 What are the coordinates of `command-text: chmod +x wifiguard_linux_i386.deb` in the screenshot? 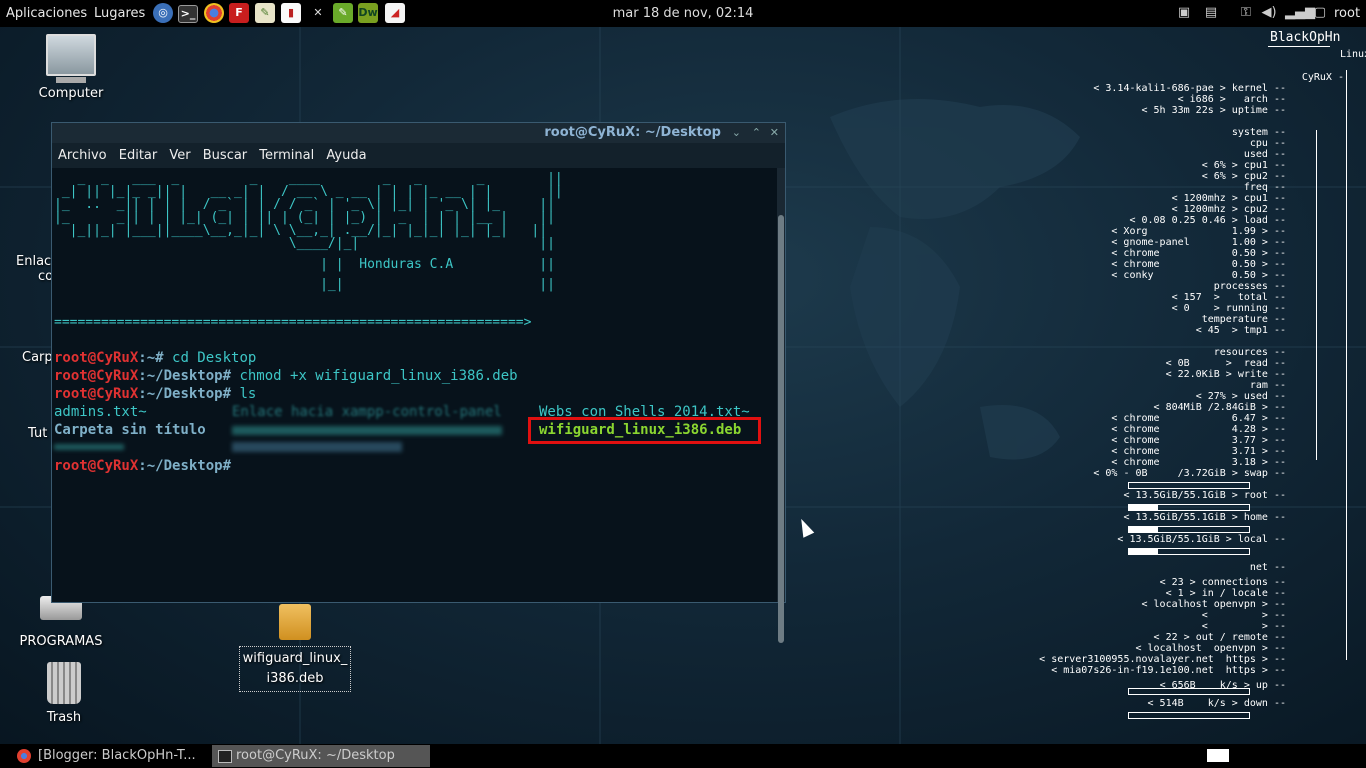 It's located at (374, 376).